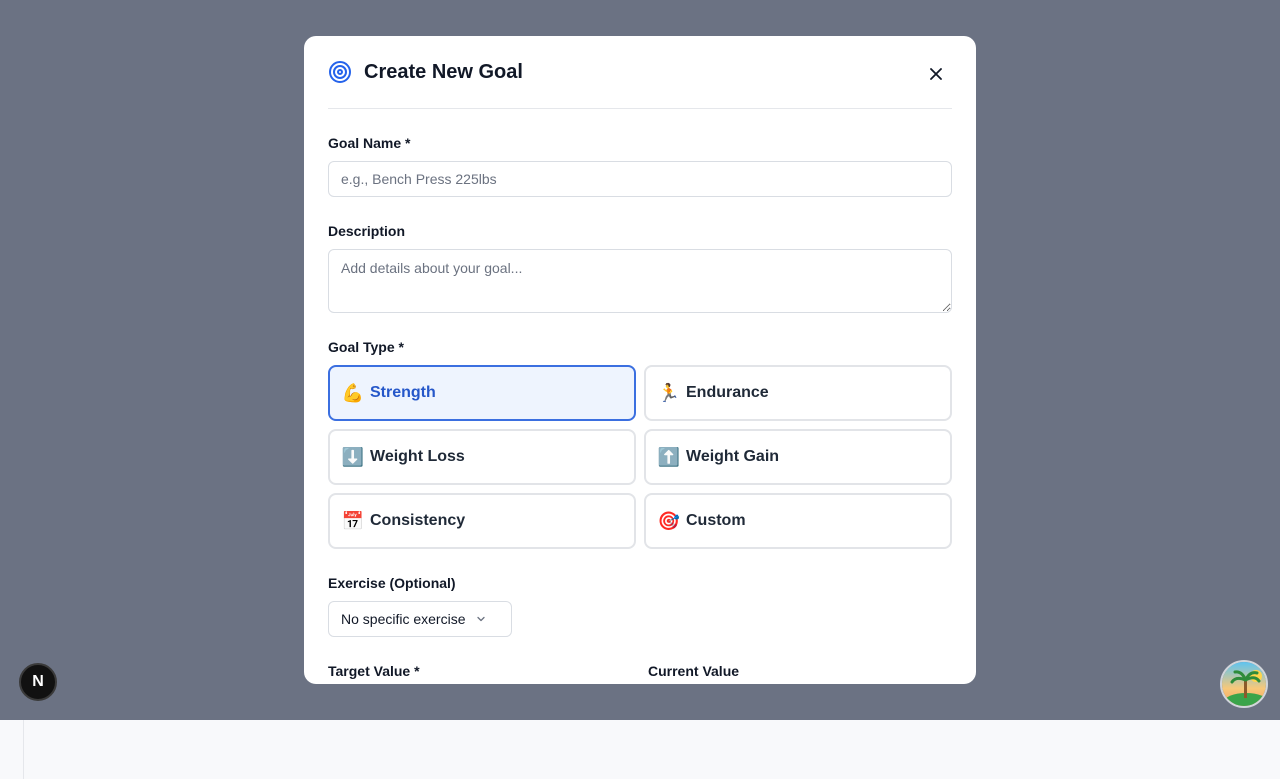  I want to click on goal-type-label-endurance: Endurance, so click(727, 392).